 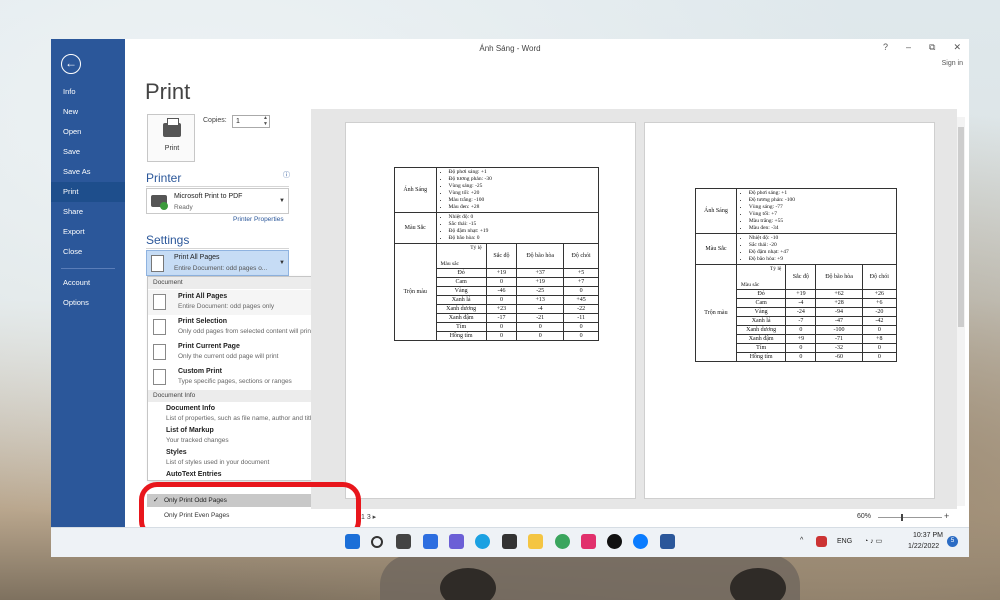 What do you see at coordinates (164, 206) in the screenshot?
I see `ready-check-icon` at bounding box center [164, 206].